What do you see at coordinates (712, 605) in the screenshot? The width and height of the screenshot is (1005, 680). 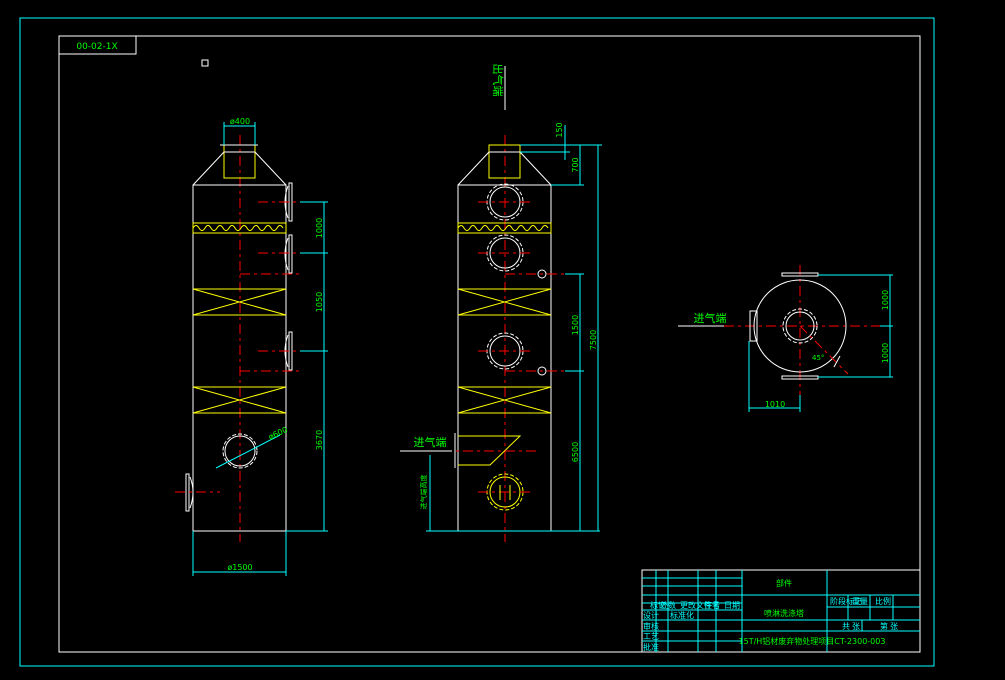 I see `tb-label: 签名` at bounding box center [712, 605].